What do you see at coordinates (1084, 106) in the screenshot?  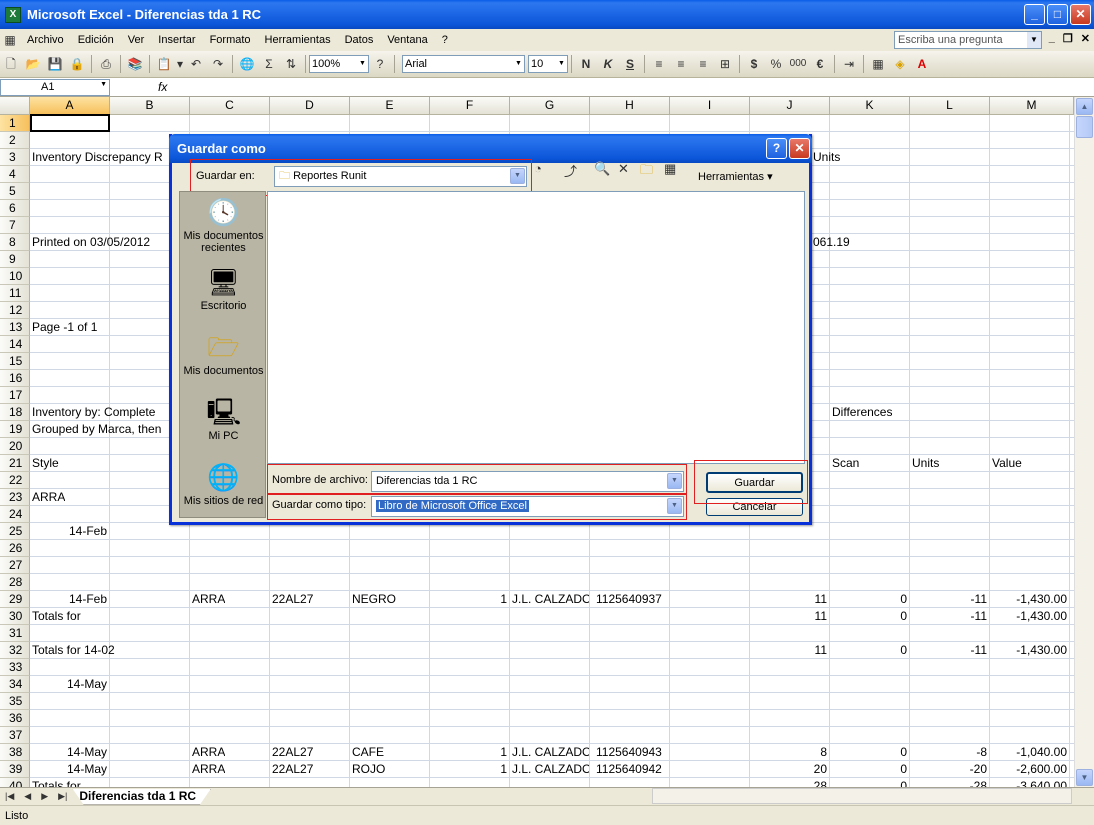 I see `scroll-up-button: ▲` at bounding box center [1084, 106].